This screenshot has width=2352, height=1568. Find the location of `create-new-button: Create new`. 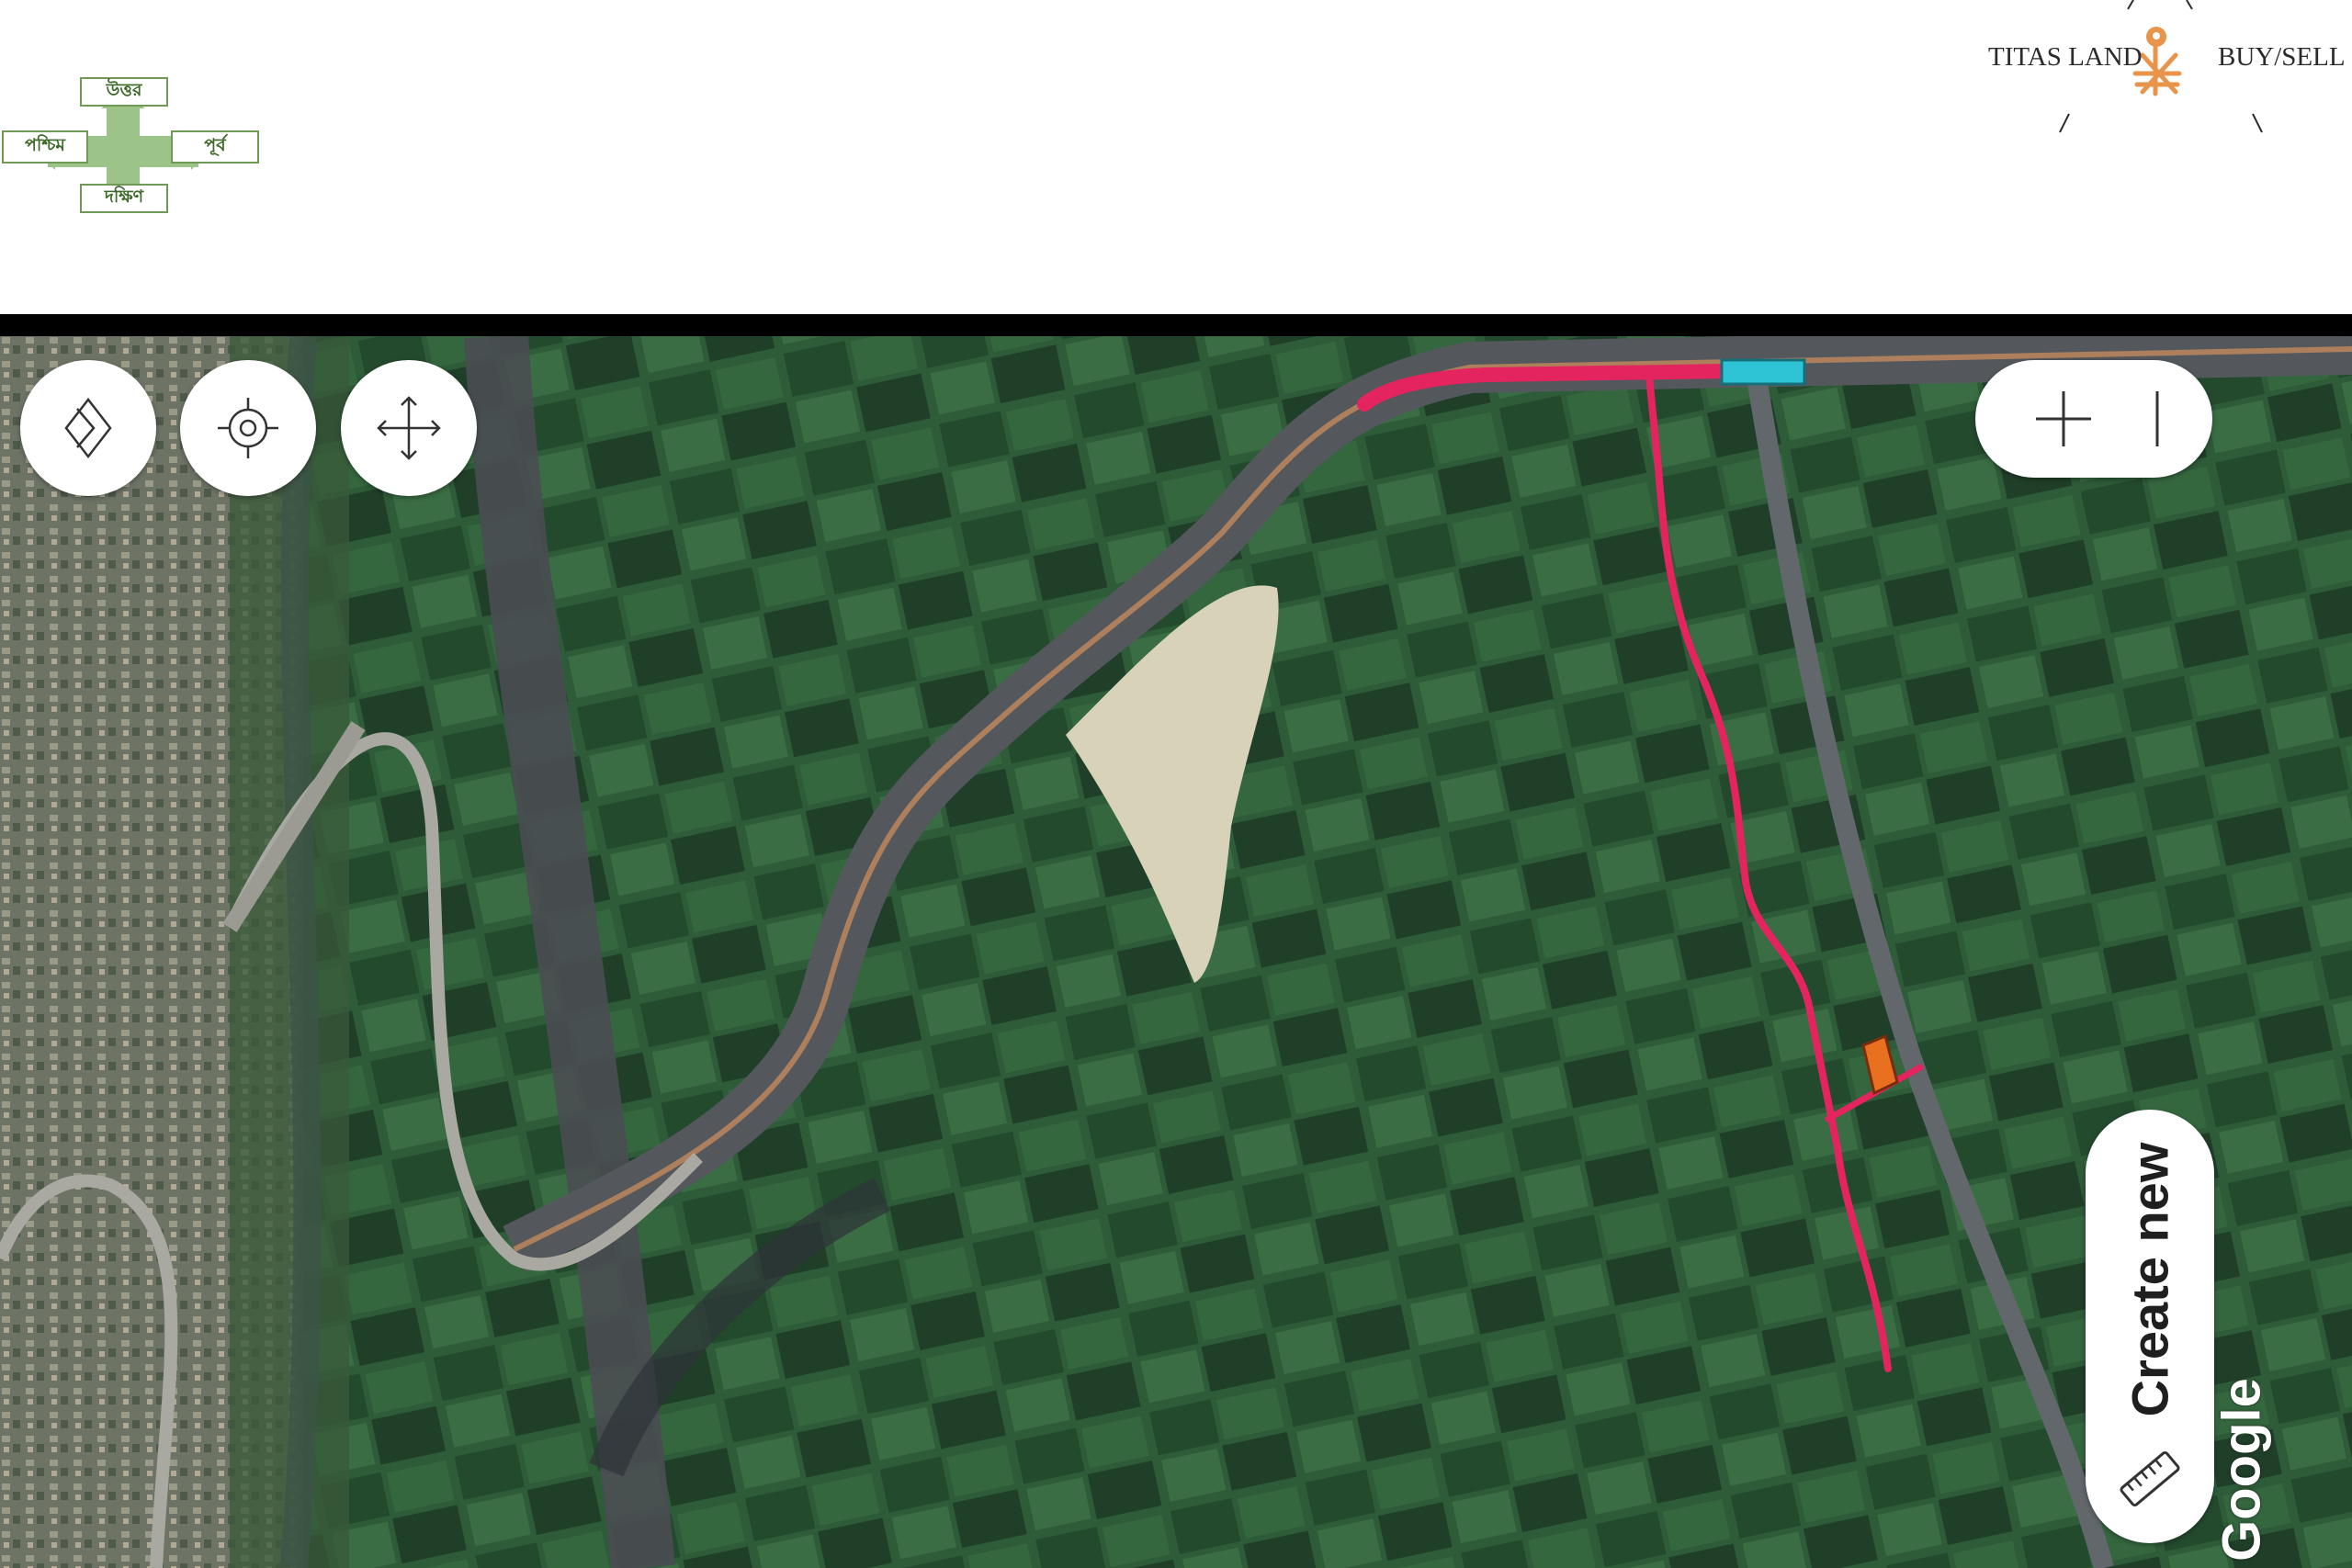

create-new-button: Create new is located at coordinates (2150, 1326).